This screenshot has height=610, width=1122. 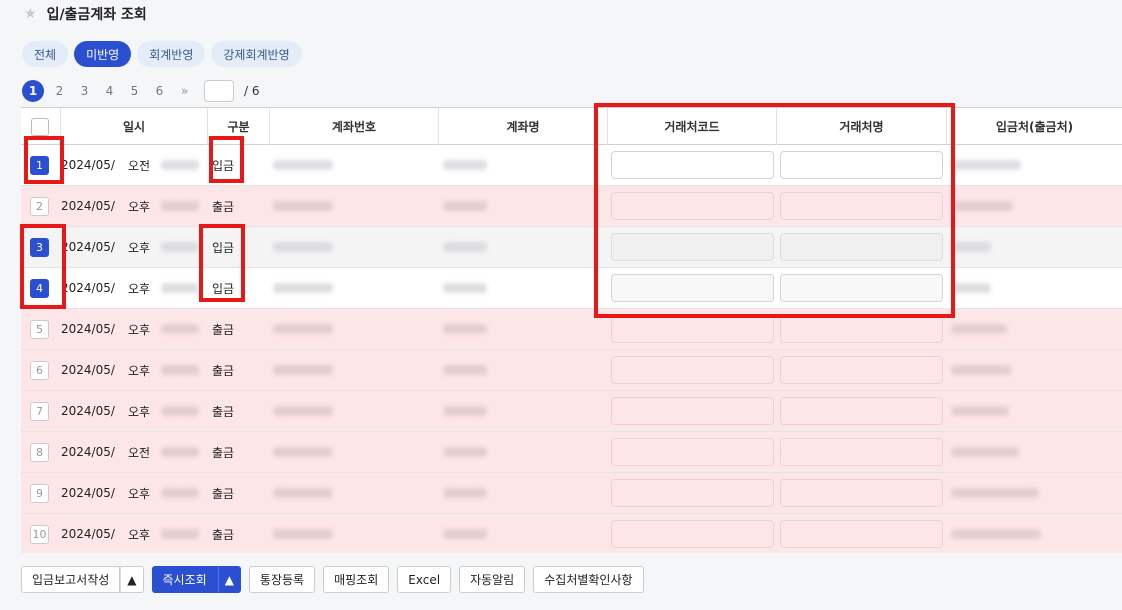 I want to click on instant-query-button: 즉시조회, so click(x=184, y=579).